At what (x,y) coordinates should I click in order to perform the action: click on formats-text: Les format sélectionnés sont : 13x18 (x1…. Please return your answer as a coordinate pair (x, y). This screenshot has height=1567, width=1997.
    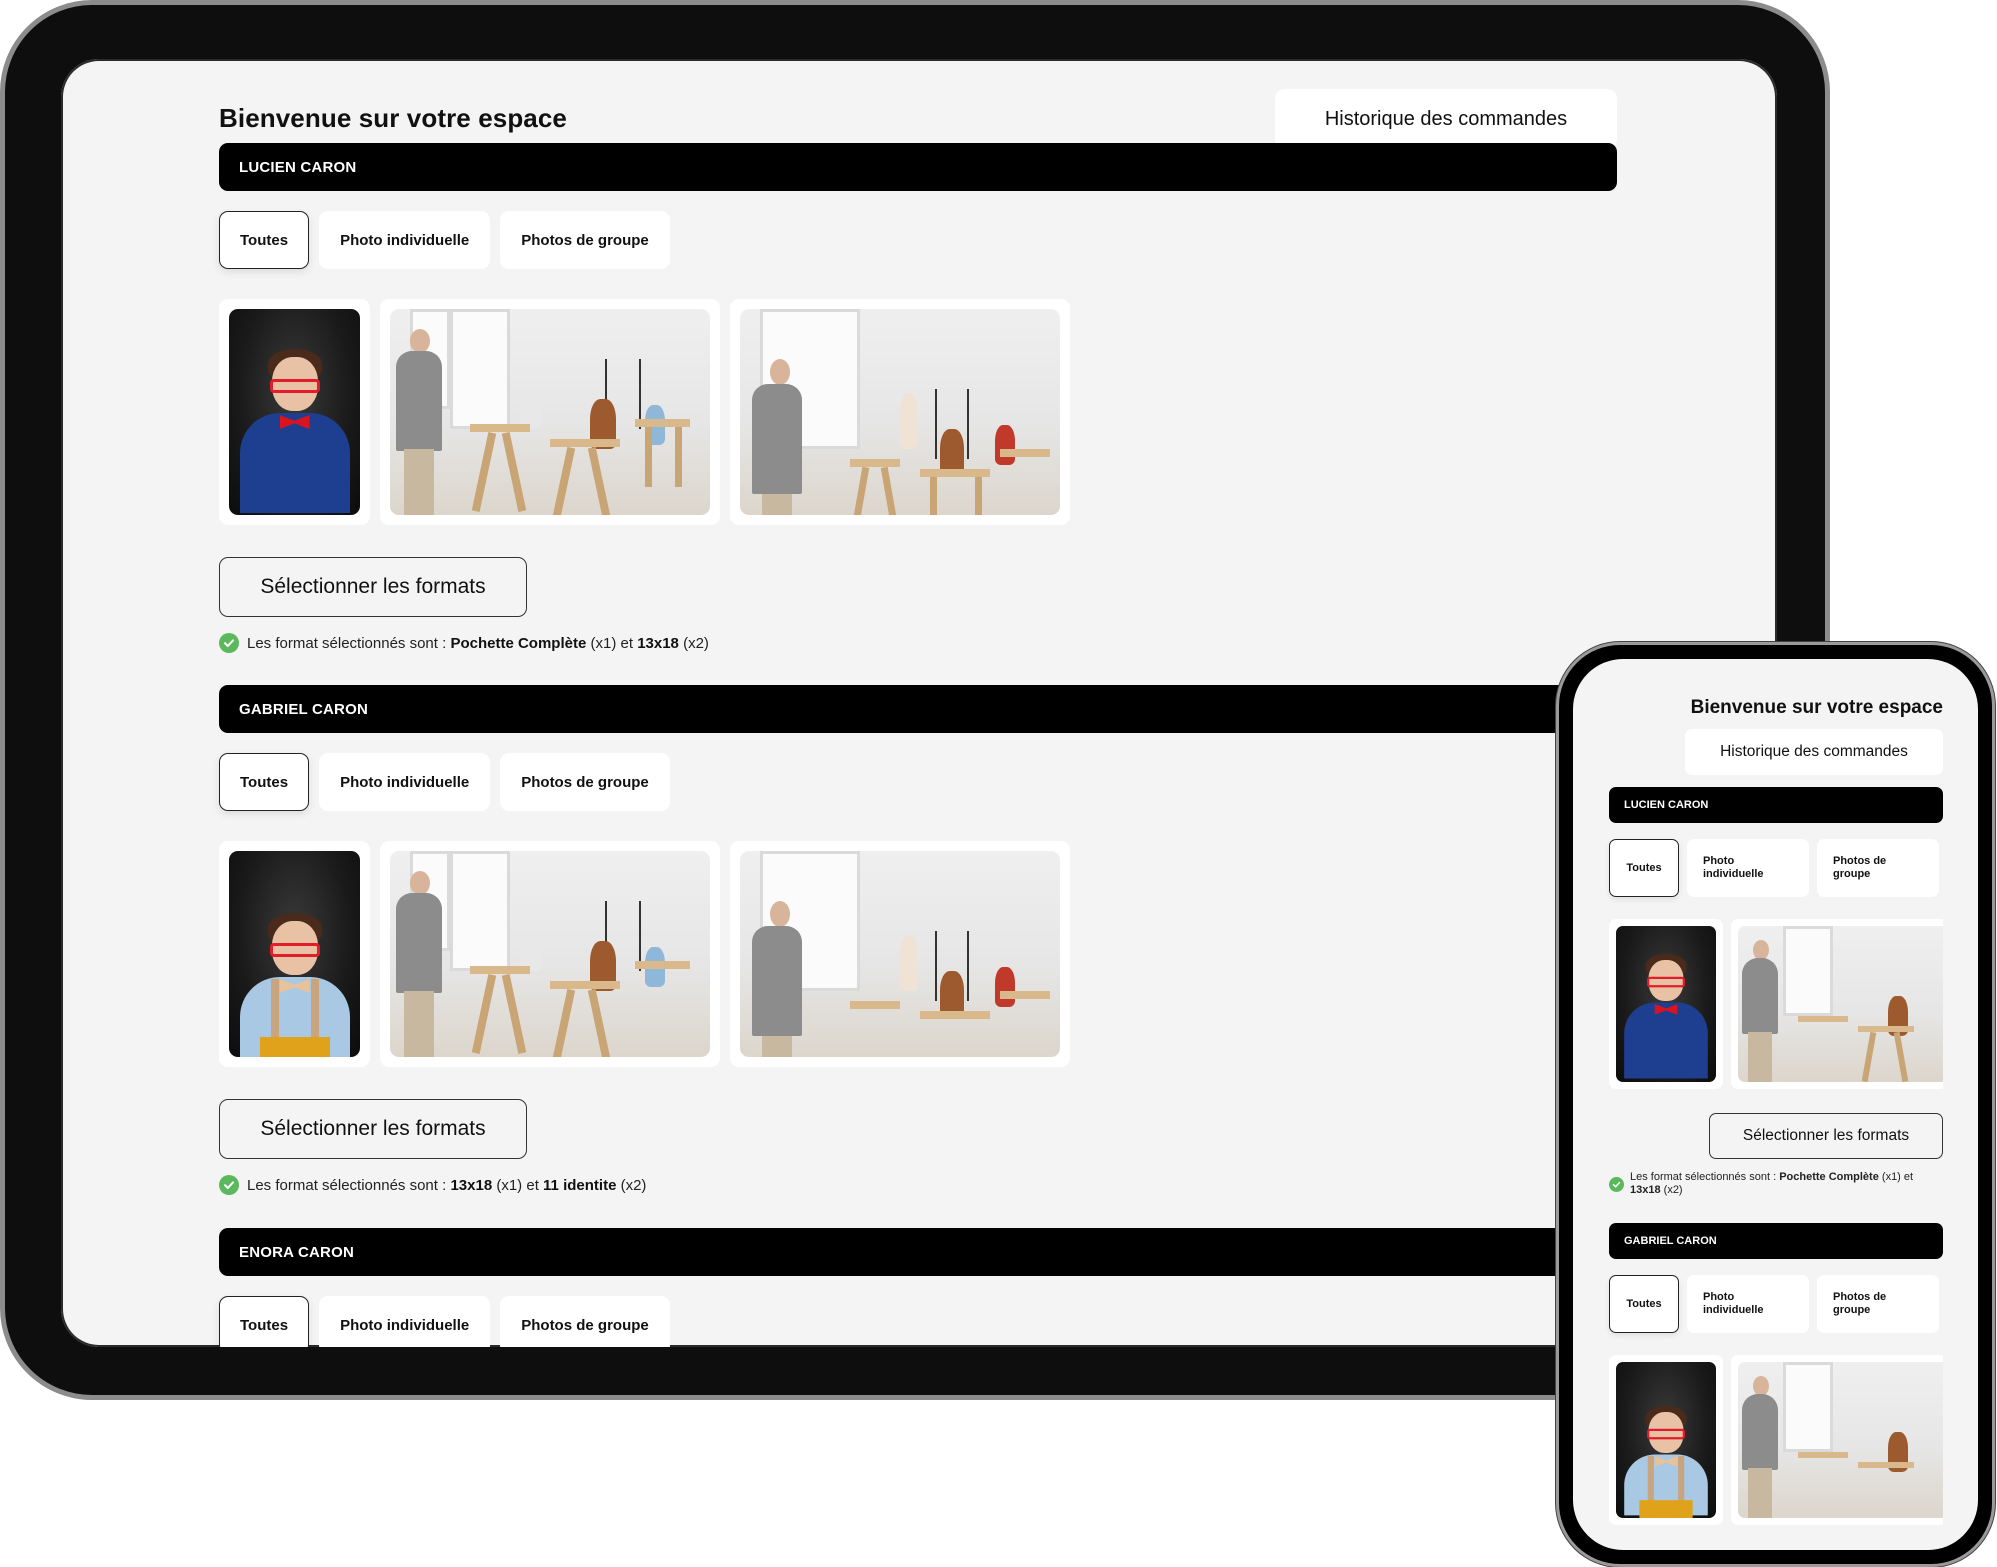
    Looking at the image, I should click on (447, 1185).